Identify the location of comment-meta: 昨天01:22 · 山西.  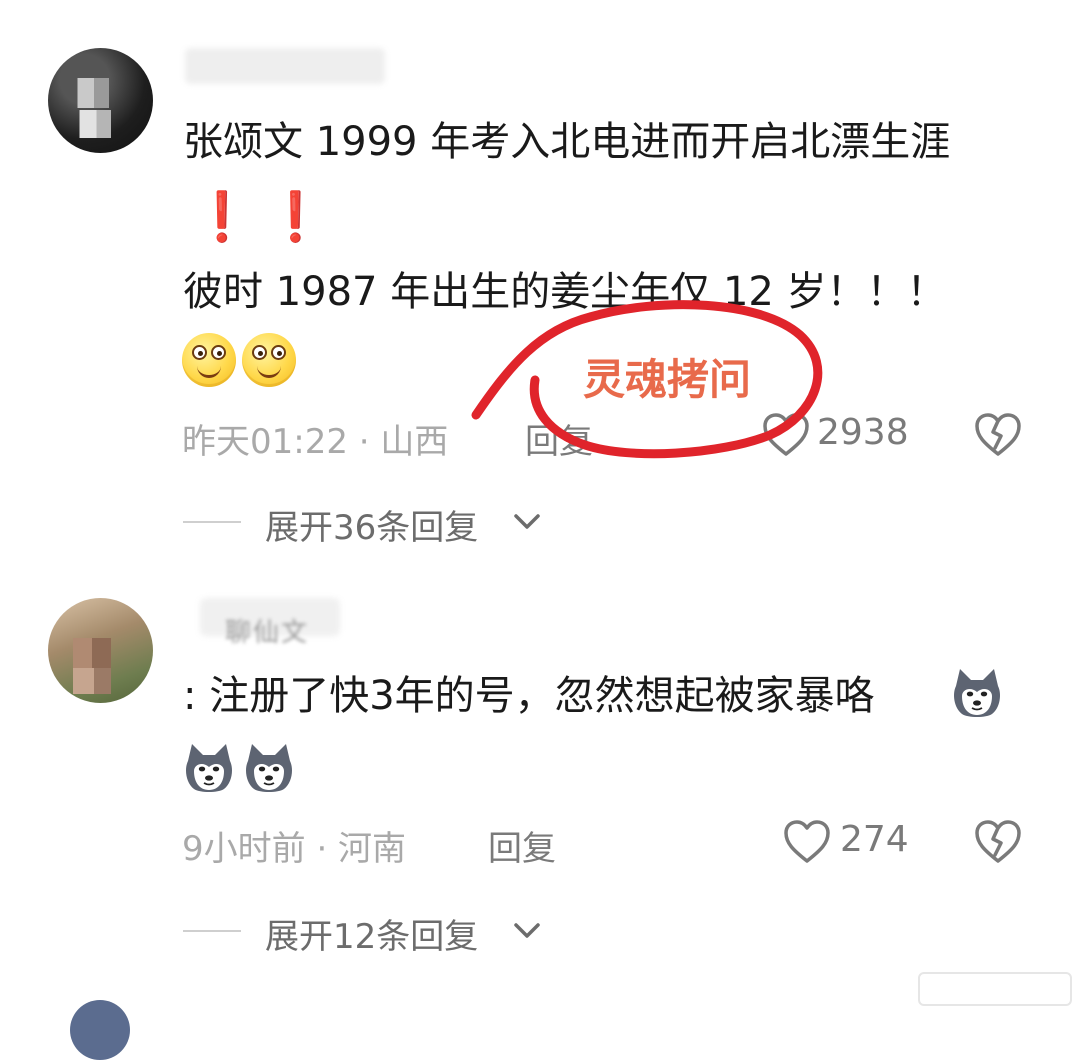
(315, 442).